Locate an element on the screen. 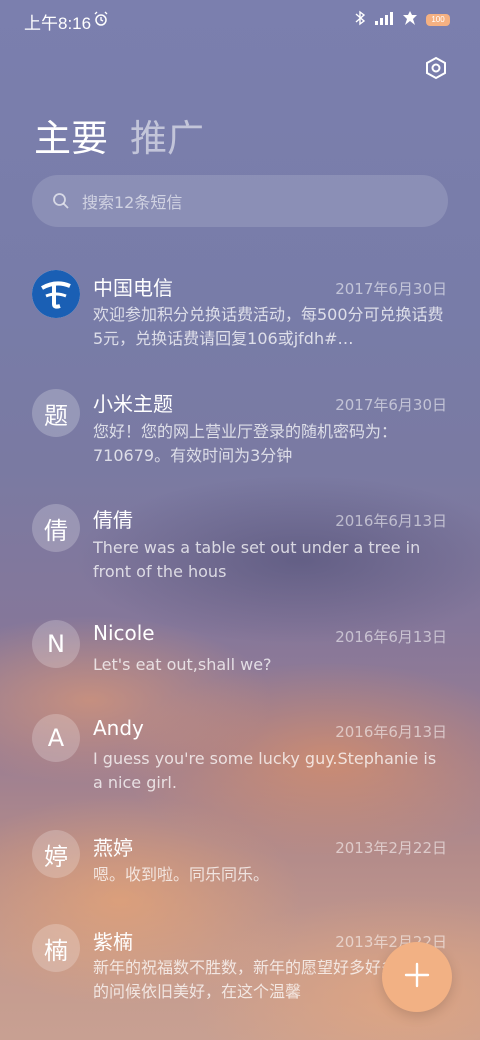 The image size is (480, 1040). tab-bar: 主要 推广 is located at coordinates (119, 135).